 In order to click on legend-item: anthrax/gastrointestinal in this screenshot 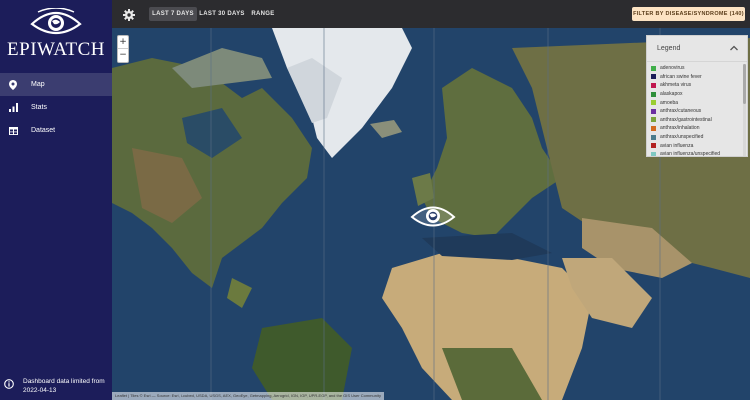, I will do `click(696, 120)`.